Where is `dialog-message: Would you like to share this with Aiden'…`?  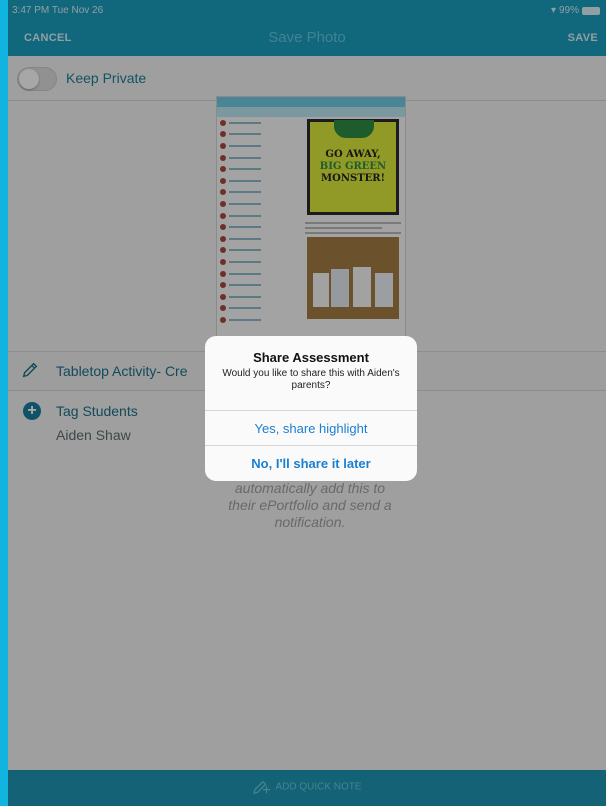 dialog-message: Would you like to share this with Aiden'… is located at coordinates (311, 379).